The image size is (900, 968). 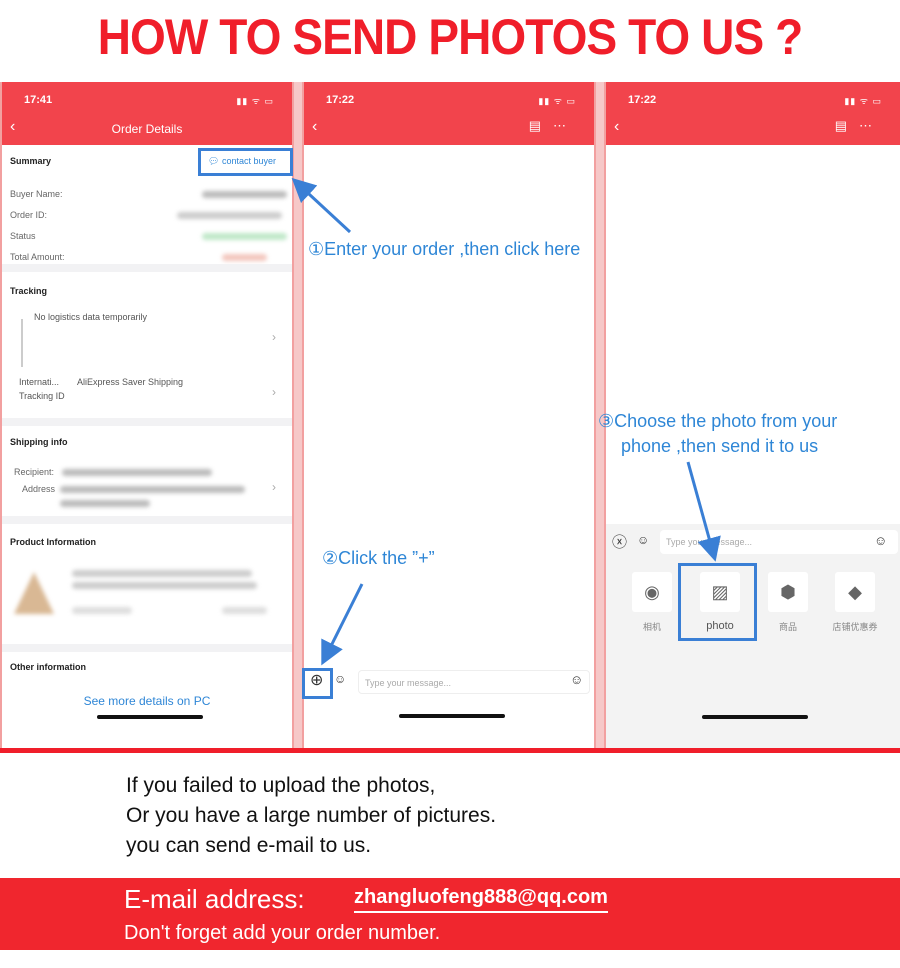 I want to click on arrow-step1, so click(x=321, y=205).